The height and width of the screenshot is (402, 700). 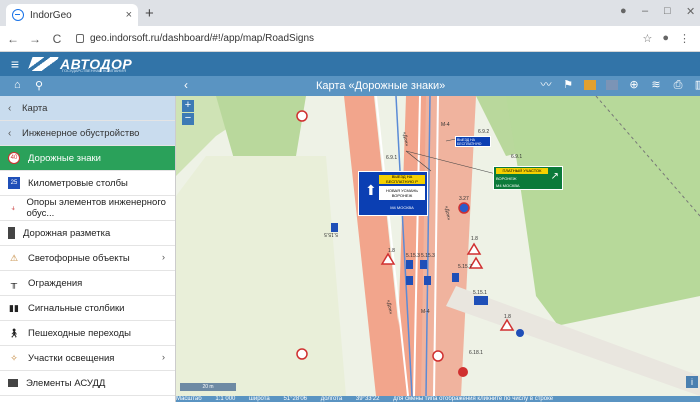 I want to click on new-tab-button: +, so click(x=149, y=13).